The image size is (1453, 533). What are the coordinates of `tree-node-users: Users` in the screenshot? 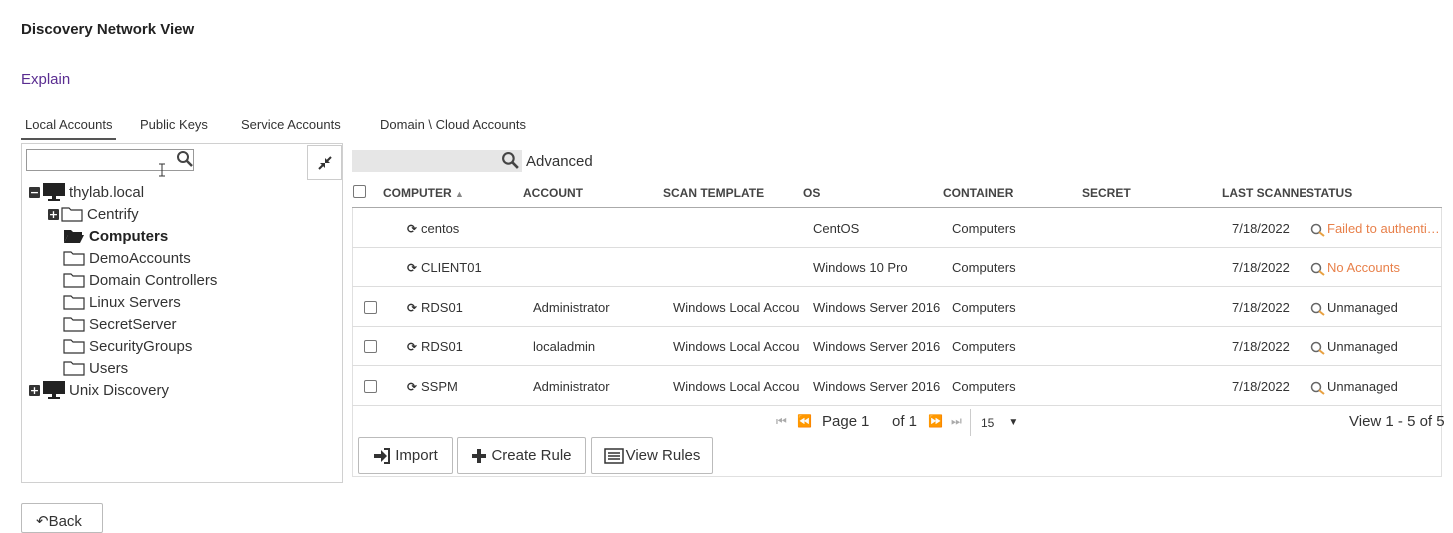 It's located at (95, 368).